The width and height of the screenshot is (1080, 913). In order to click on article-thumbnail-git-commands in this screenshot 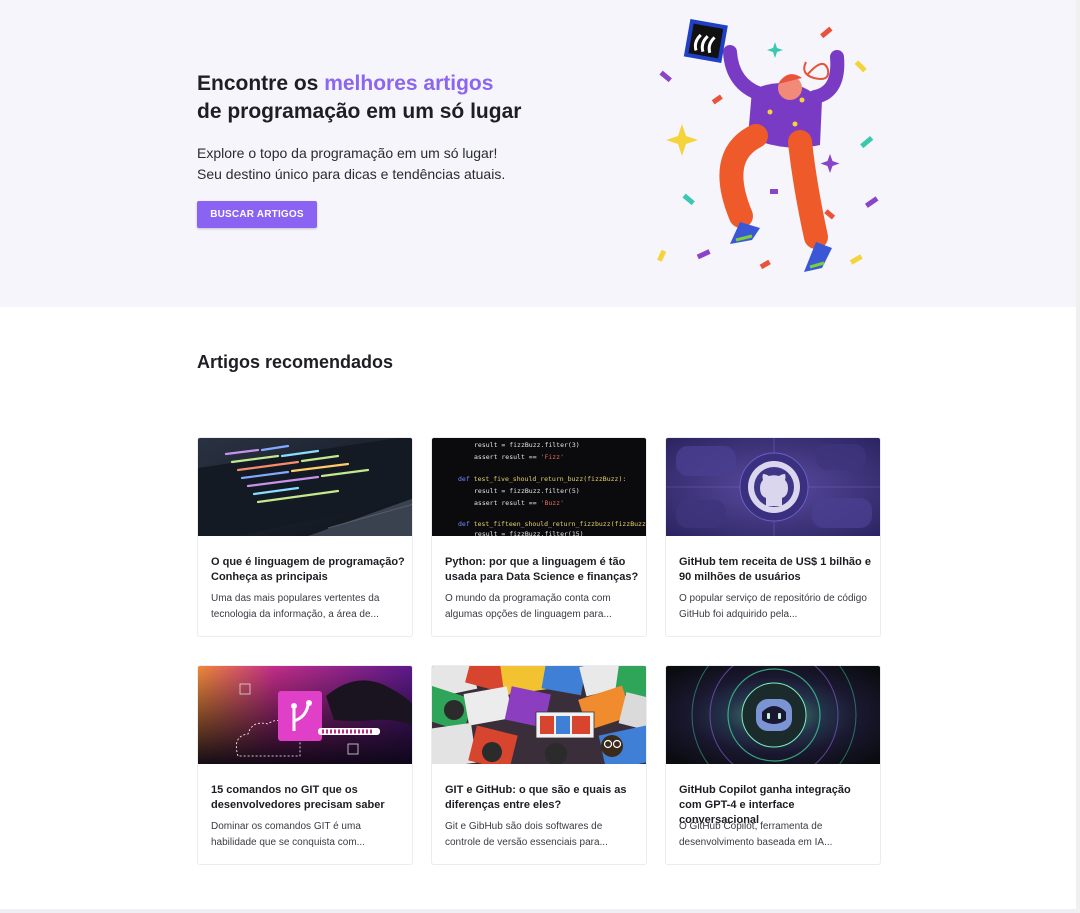, I will do `click(305, 715)`.